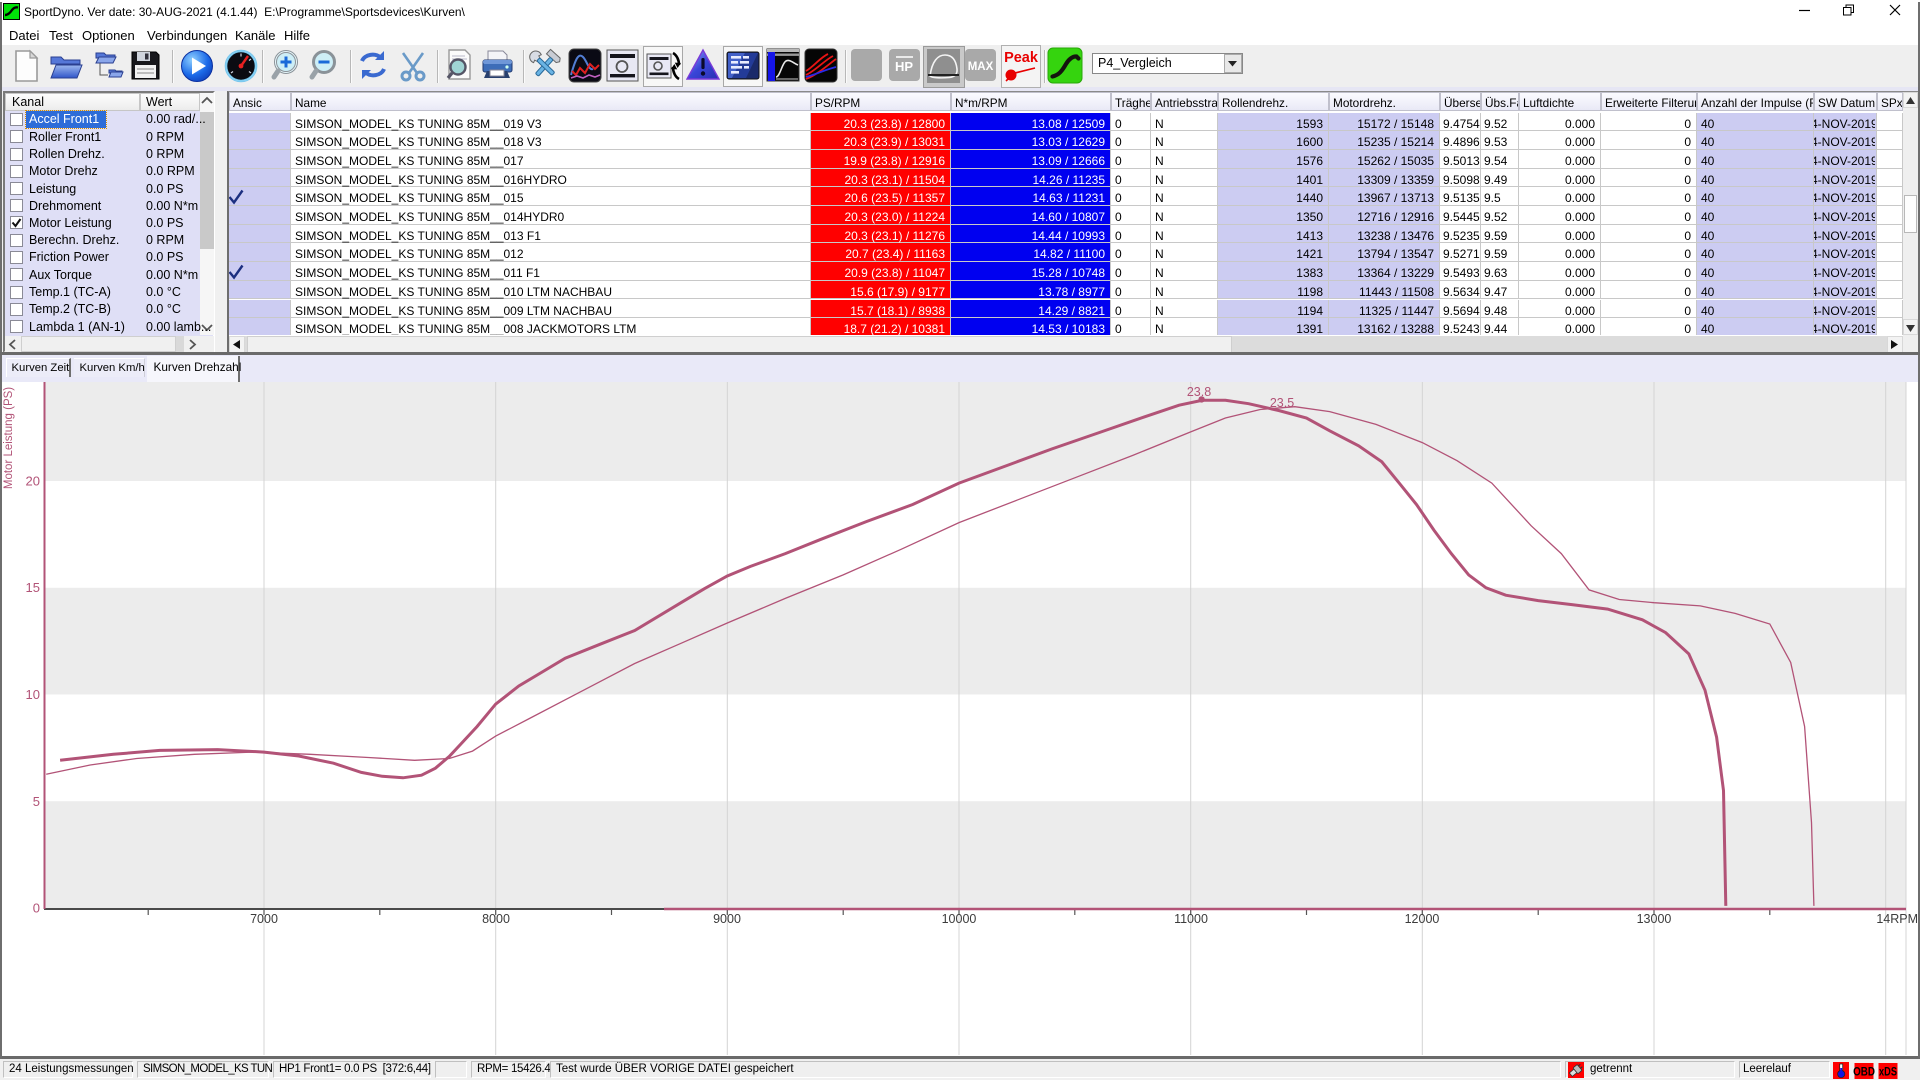  I want to click on svg-text: 5, so click(36, 801).